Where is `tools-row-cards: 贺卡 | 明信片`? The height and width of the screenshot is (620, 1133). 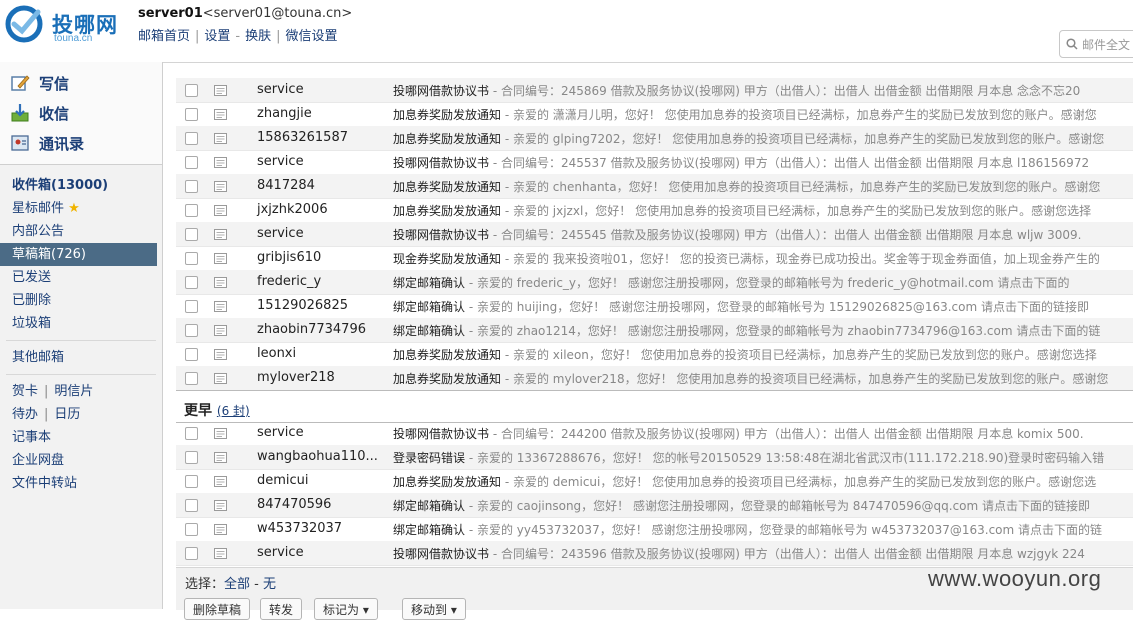
tools-row-cards: 贺卡 | 明信片 is located at coordinates (53, 391).